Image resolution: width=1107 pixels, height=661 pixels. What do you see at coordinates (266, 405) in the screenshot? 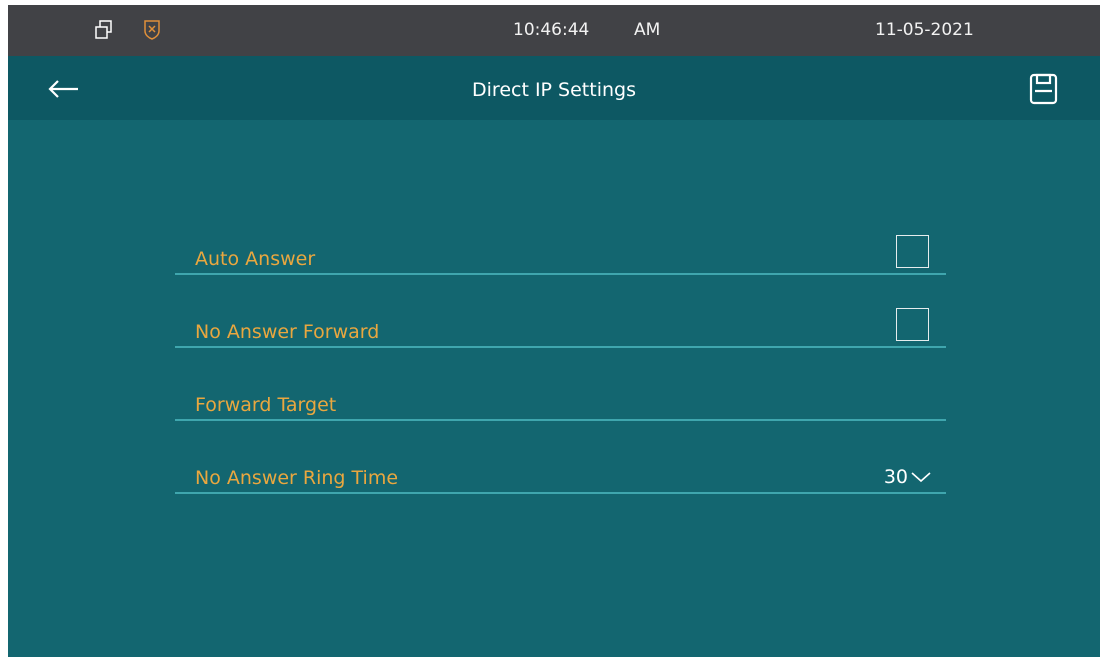
I see `forward-target-label: Forward Target` at bounding box center [266, 405].